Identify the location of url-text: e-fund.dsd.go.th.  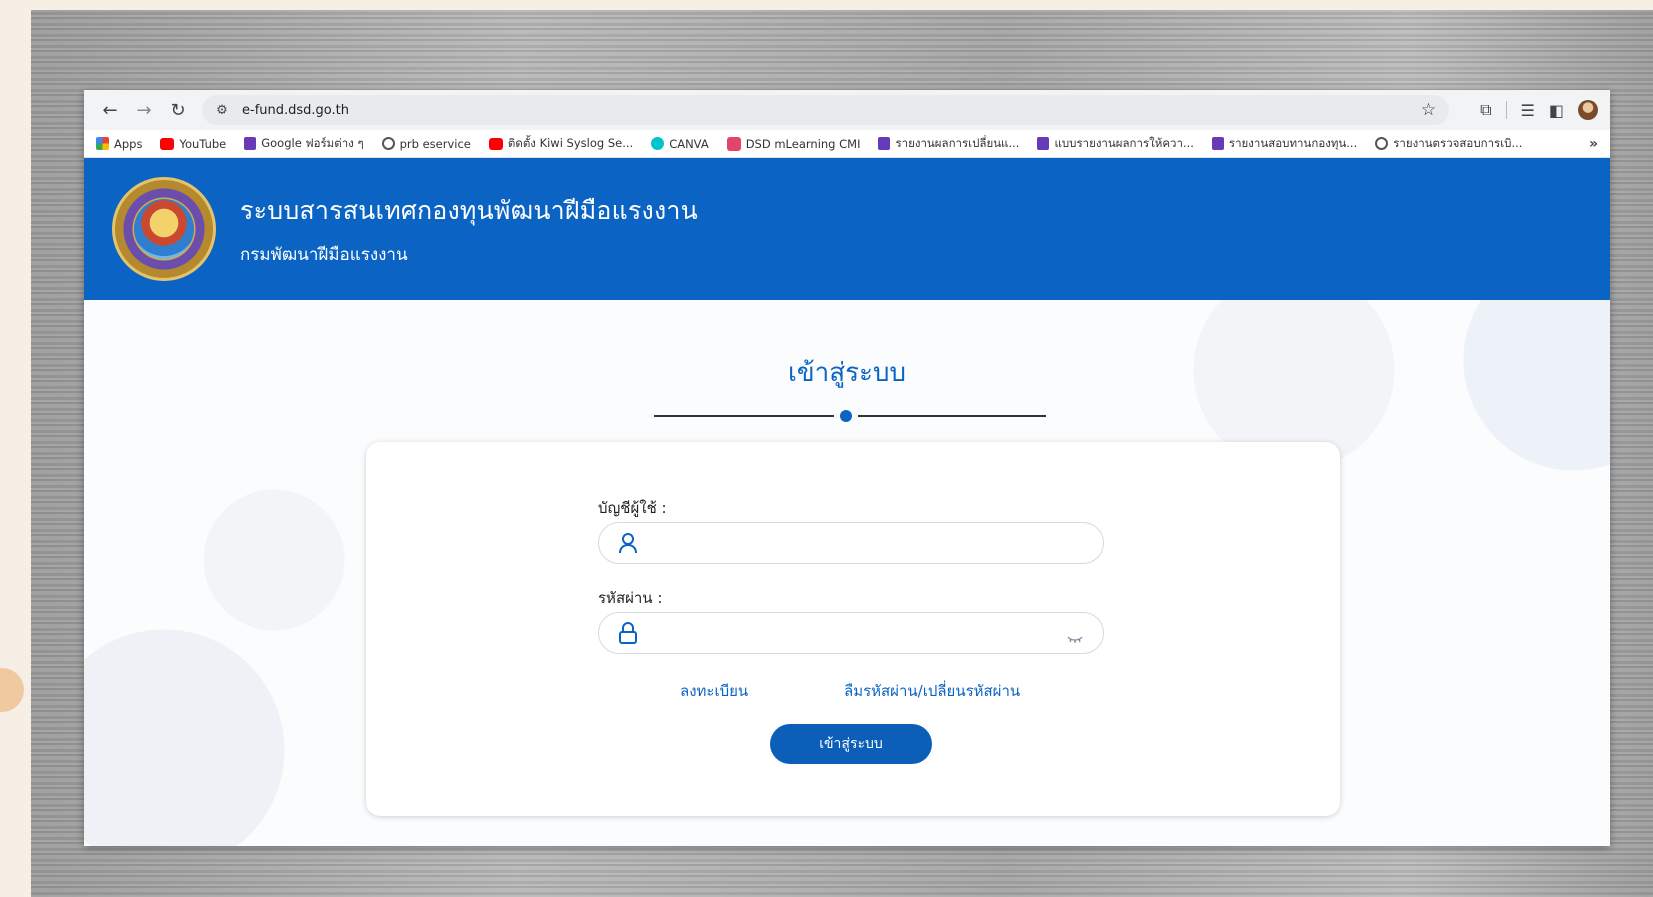
(295, 110).